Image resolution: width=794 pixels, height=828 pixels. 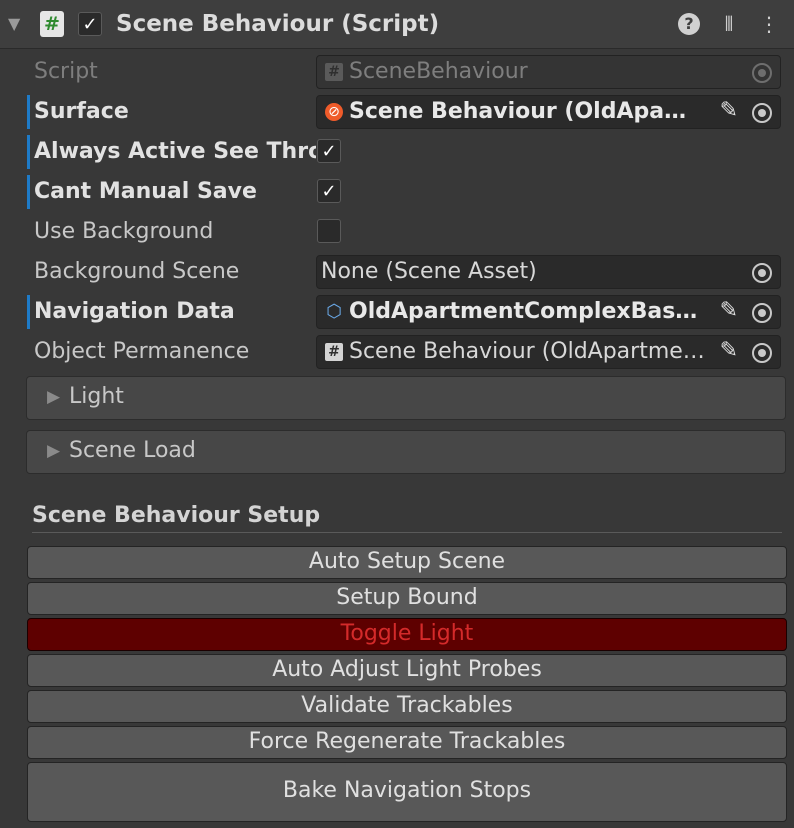 What do you see at coordinates (329, 231) in the screenshot?
I see `use-background-checkbox` at bounding box center [329, 231].